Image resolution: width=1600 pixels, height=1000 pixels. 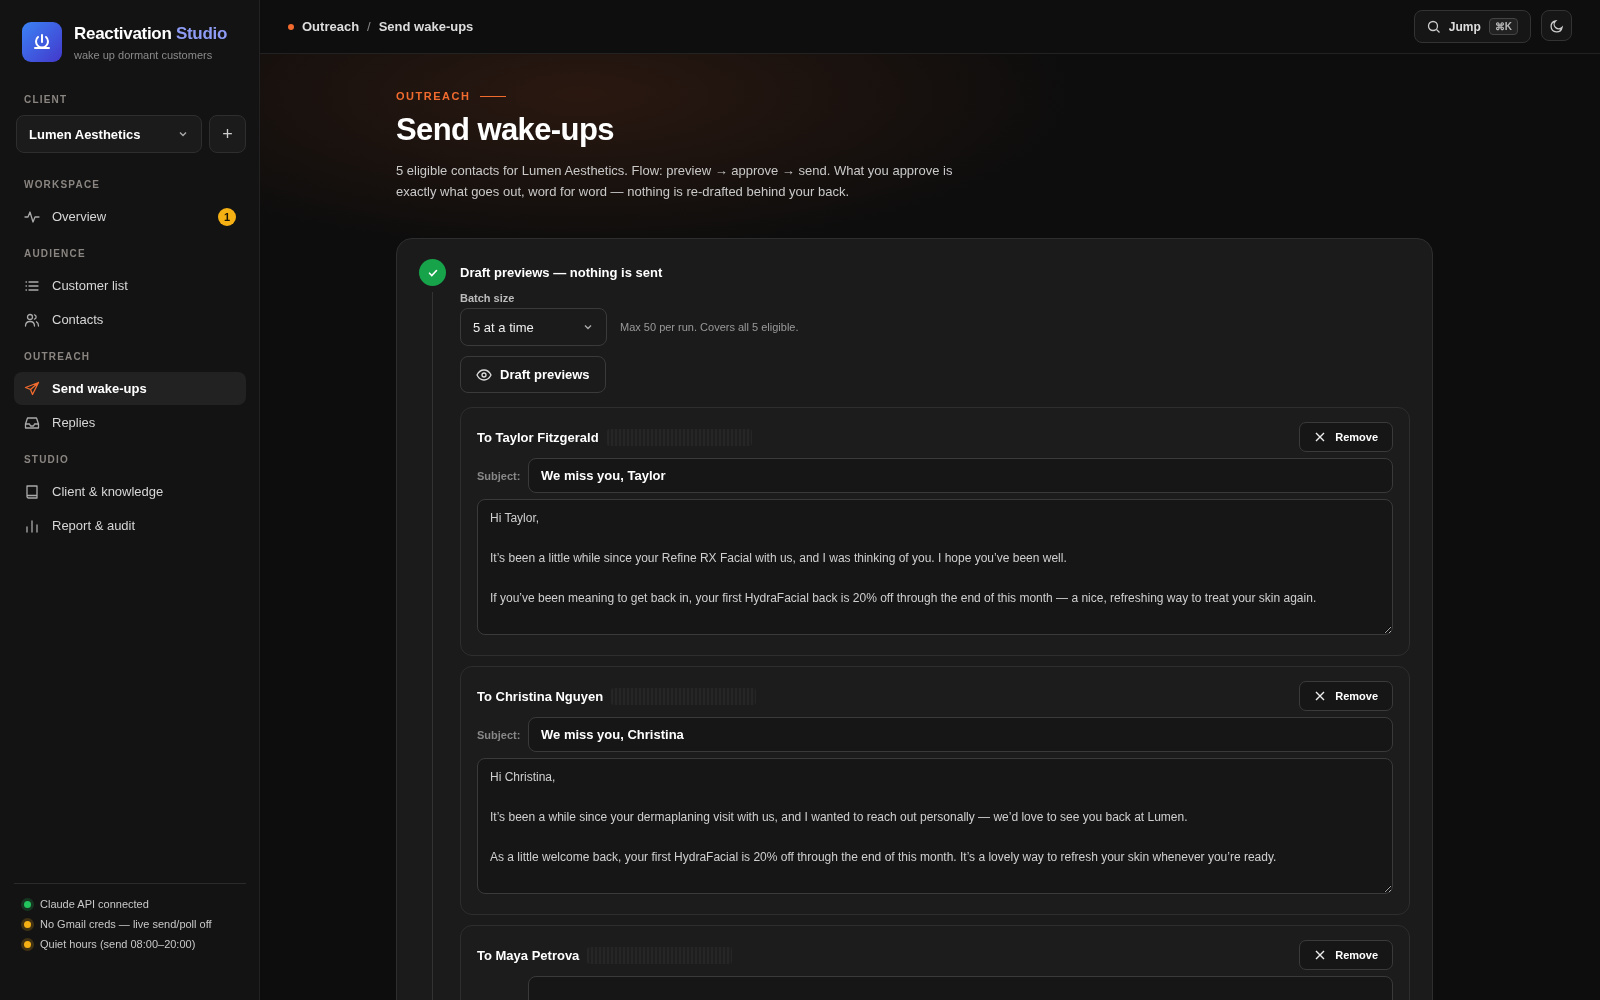 I want to click on section-heading: OUTREACH, so click(x=57, y=356).